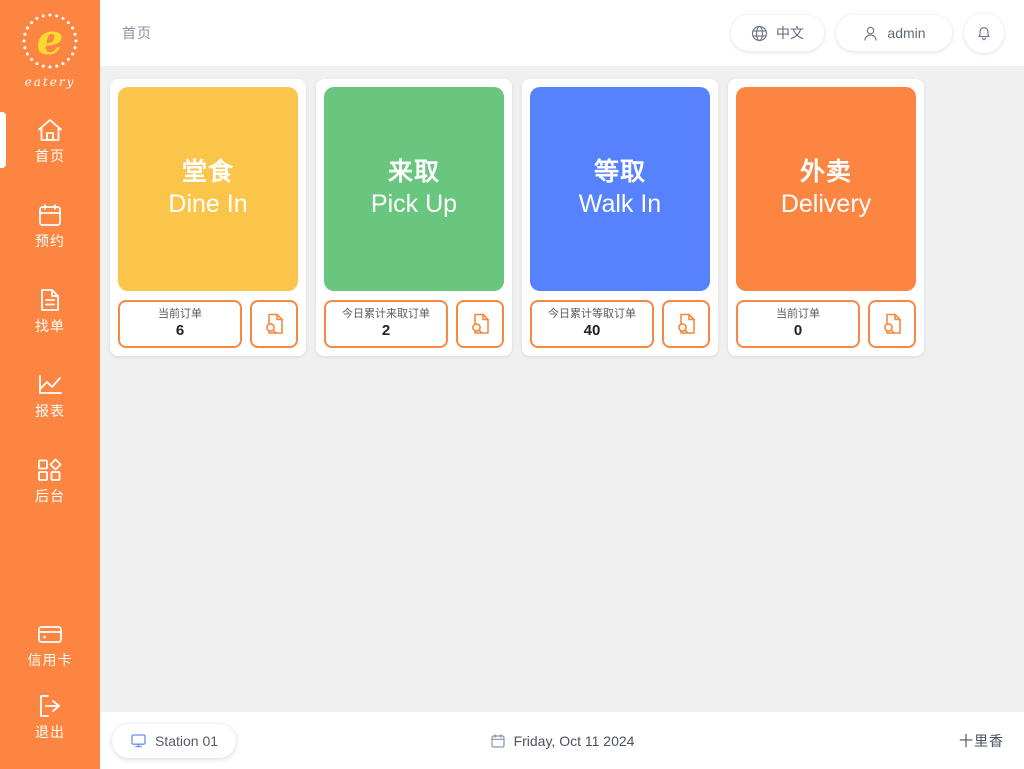 This screenshot has height=769, width=1024. What do you see at coordinates (50, 82) in the screenshot?
I see `logo-wordmark: eatery` at bounding box center [50, 82].